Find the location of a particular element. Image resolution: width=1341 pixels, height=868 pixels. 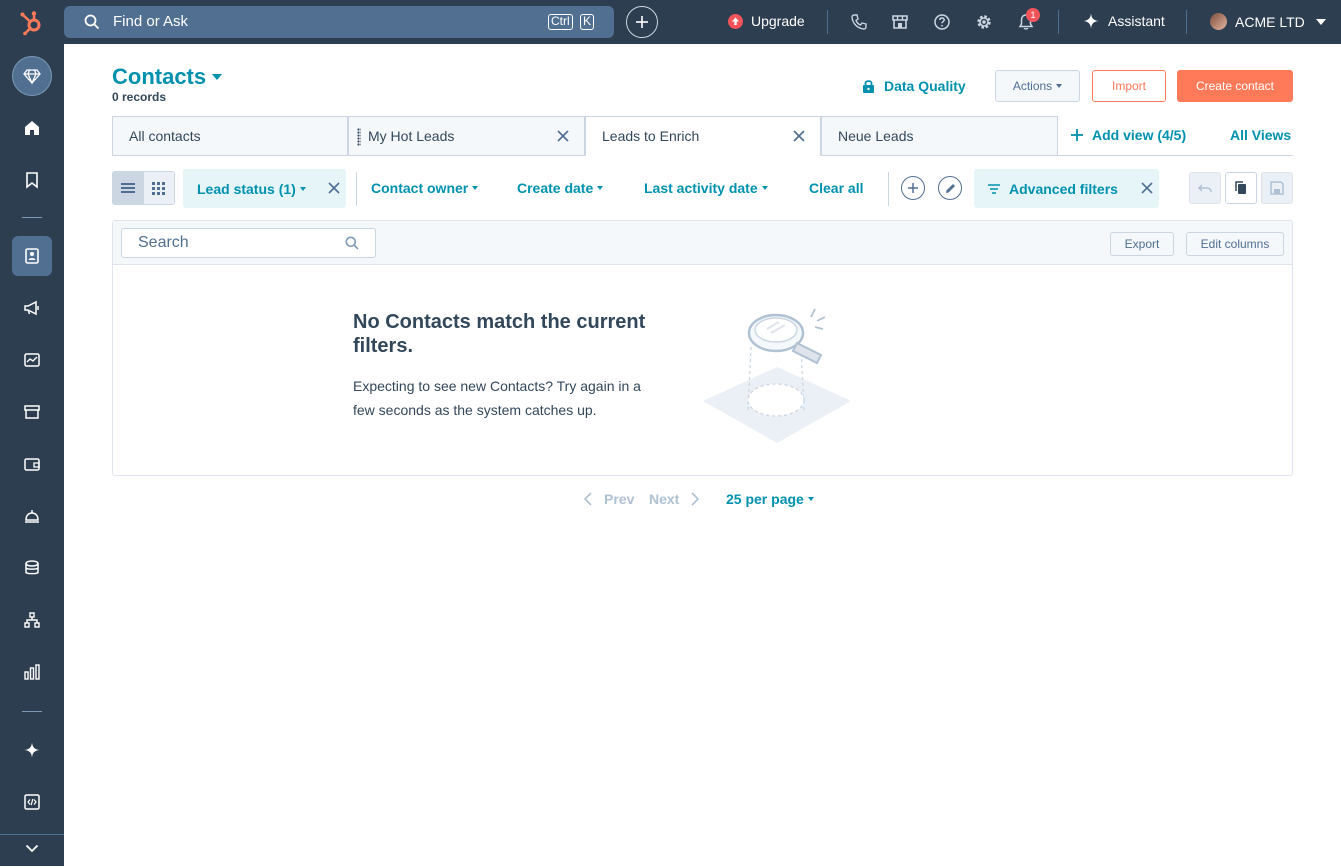

commerce-nav-item is located at coordinates (32, 412).